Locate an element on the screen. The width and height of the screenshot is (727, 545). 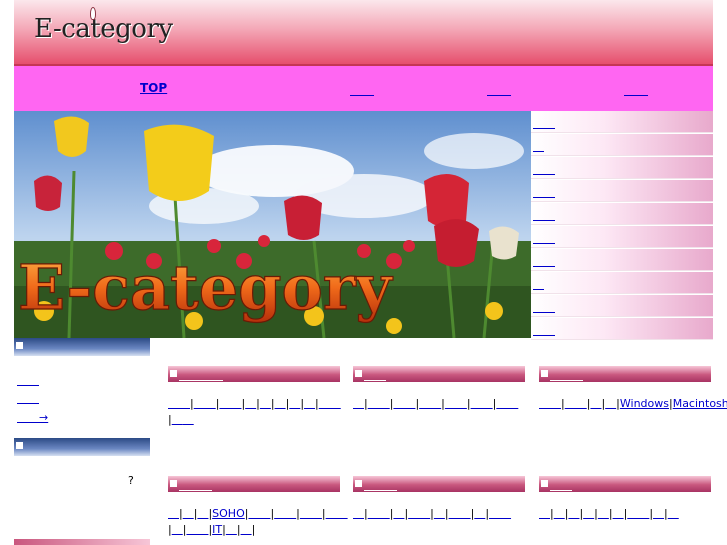
category-link: IT is located at coordinates (217, 529).